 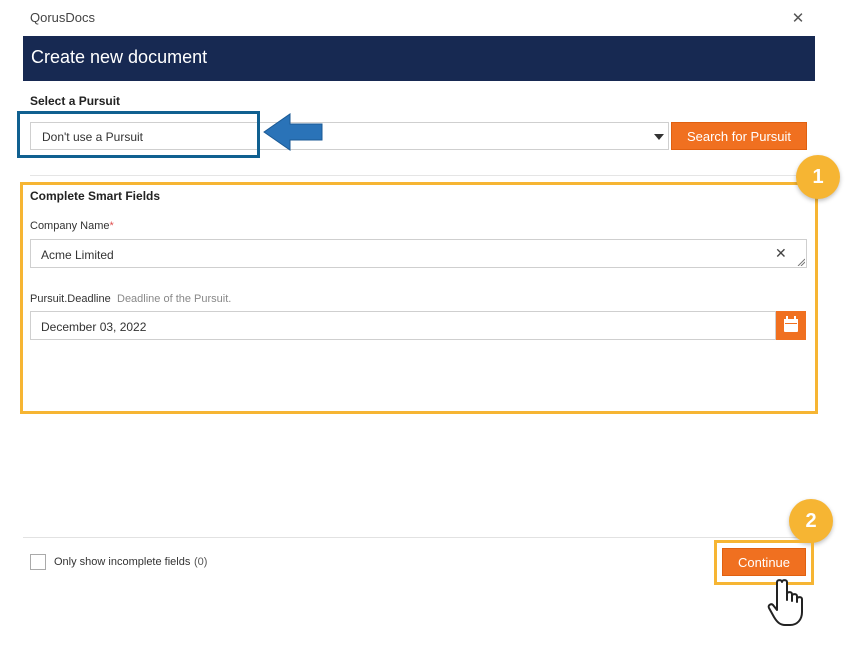 I want to click on company-name-value: Acme Limited, so click(x=77, y=255).